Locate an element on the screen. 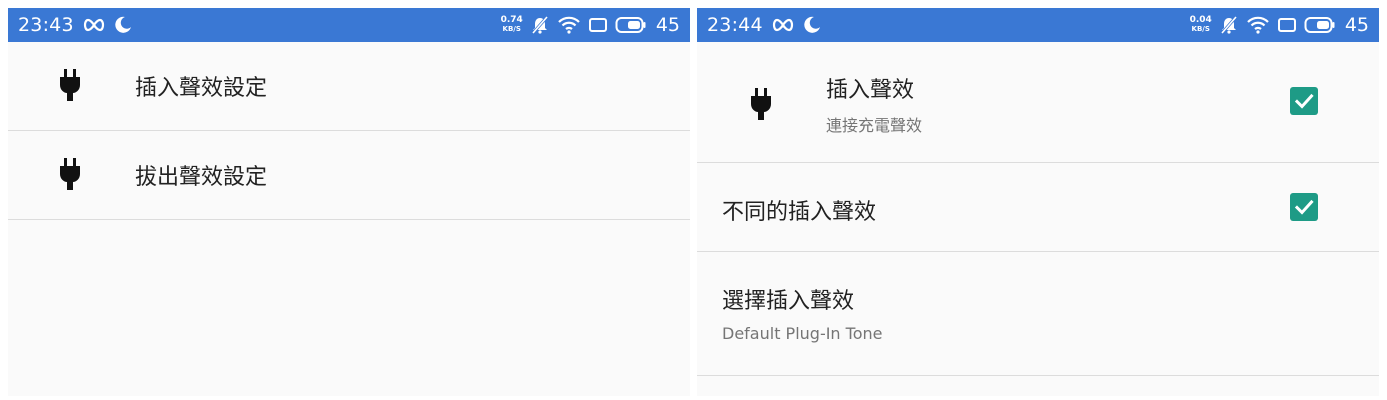  item-title: 插入聲效 is located at coordinates (870, 90).